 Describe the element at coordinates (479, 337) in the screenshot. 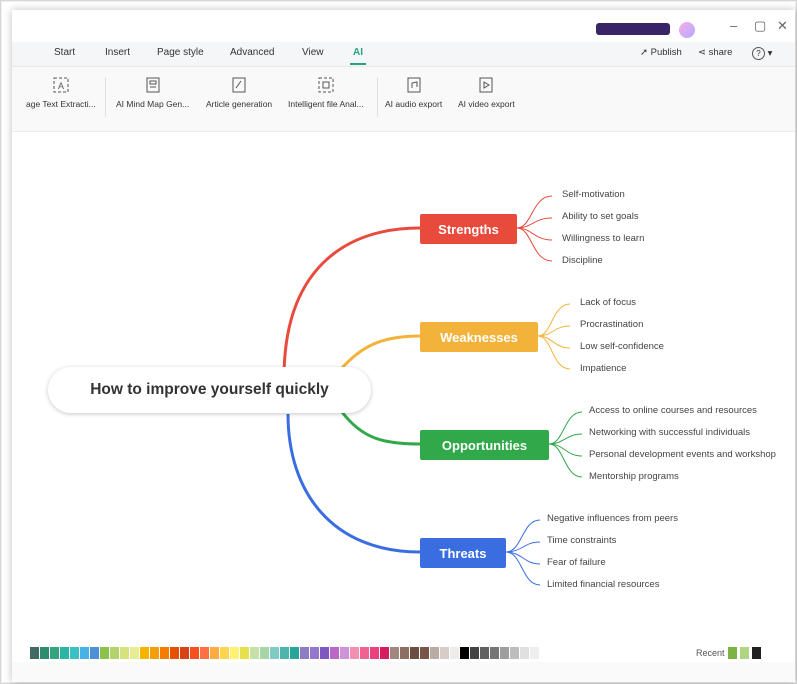

I see `branch-weaknesses: Weaknesses` at that location.